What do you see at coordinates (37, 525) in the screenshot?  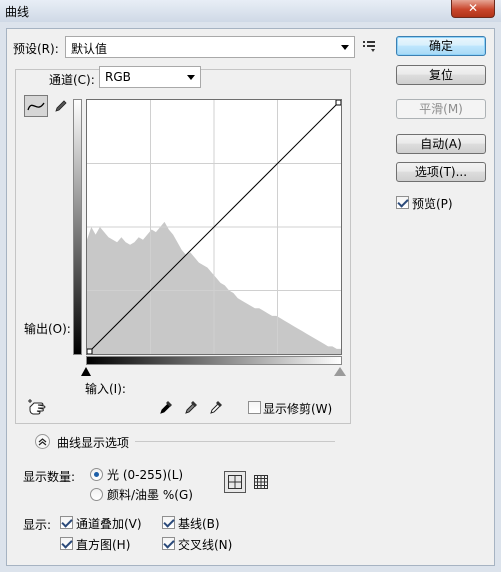 I see `show-label: 显示:` at bounding box center [37, 525].